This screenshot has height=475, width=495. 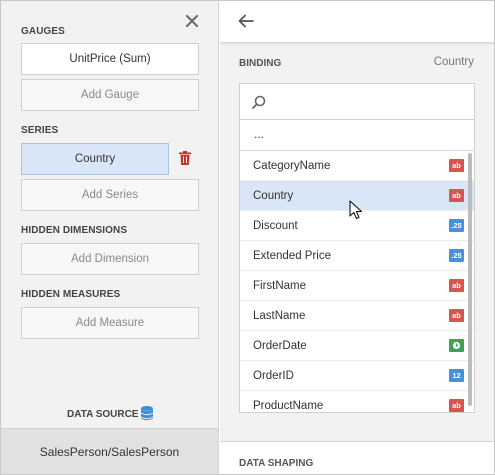 I want to click on hidden-measures-section-title: HIDDEN MEASURES, so click(x=71, y=294).